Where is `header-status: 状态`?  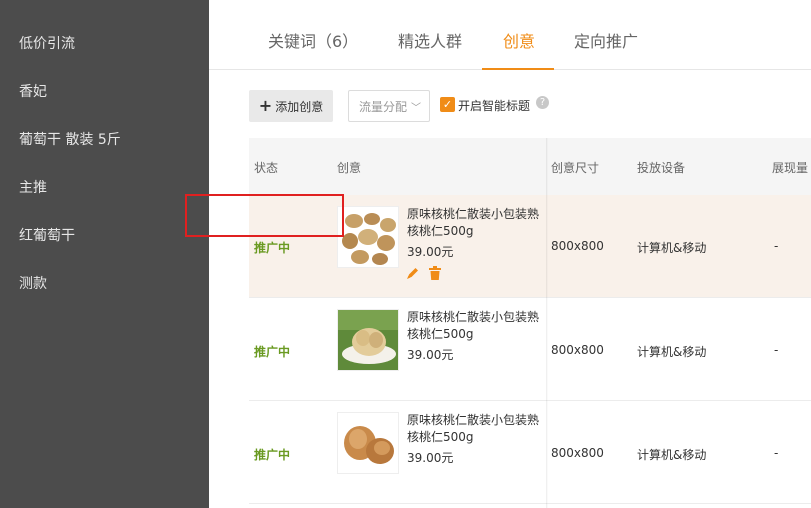
header-status: 状态 is located at coordinates (266, 168).